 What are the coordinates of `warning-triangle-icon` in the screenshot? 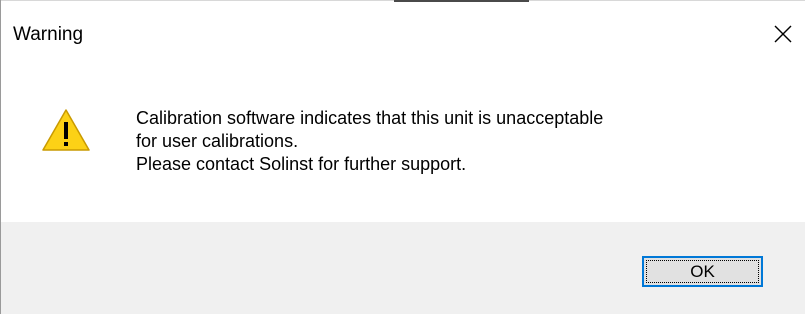 It's located at (66, 130).